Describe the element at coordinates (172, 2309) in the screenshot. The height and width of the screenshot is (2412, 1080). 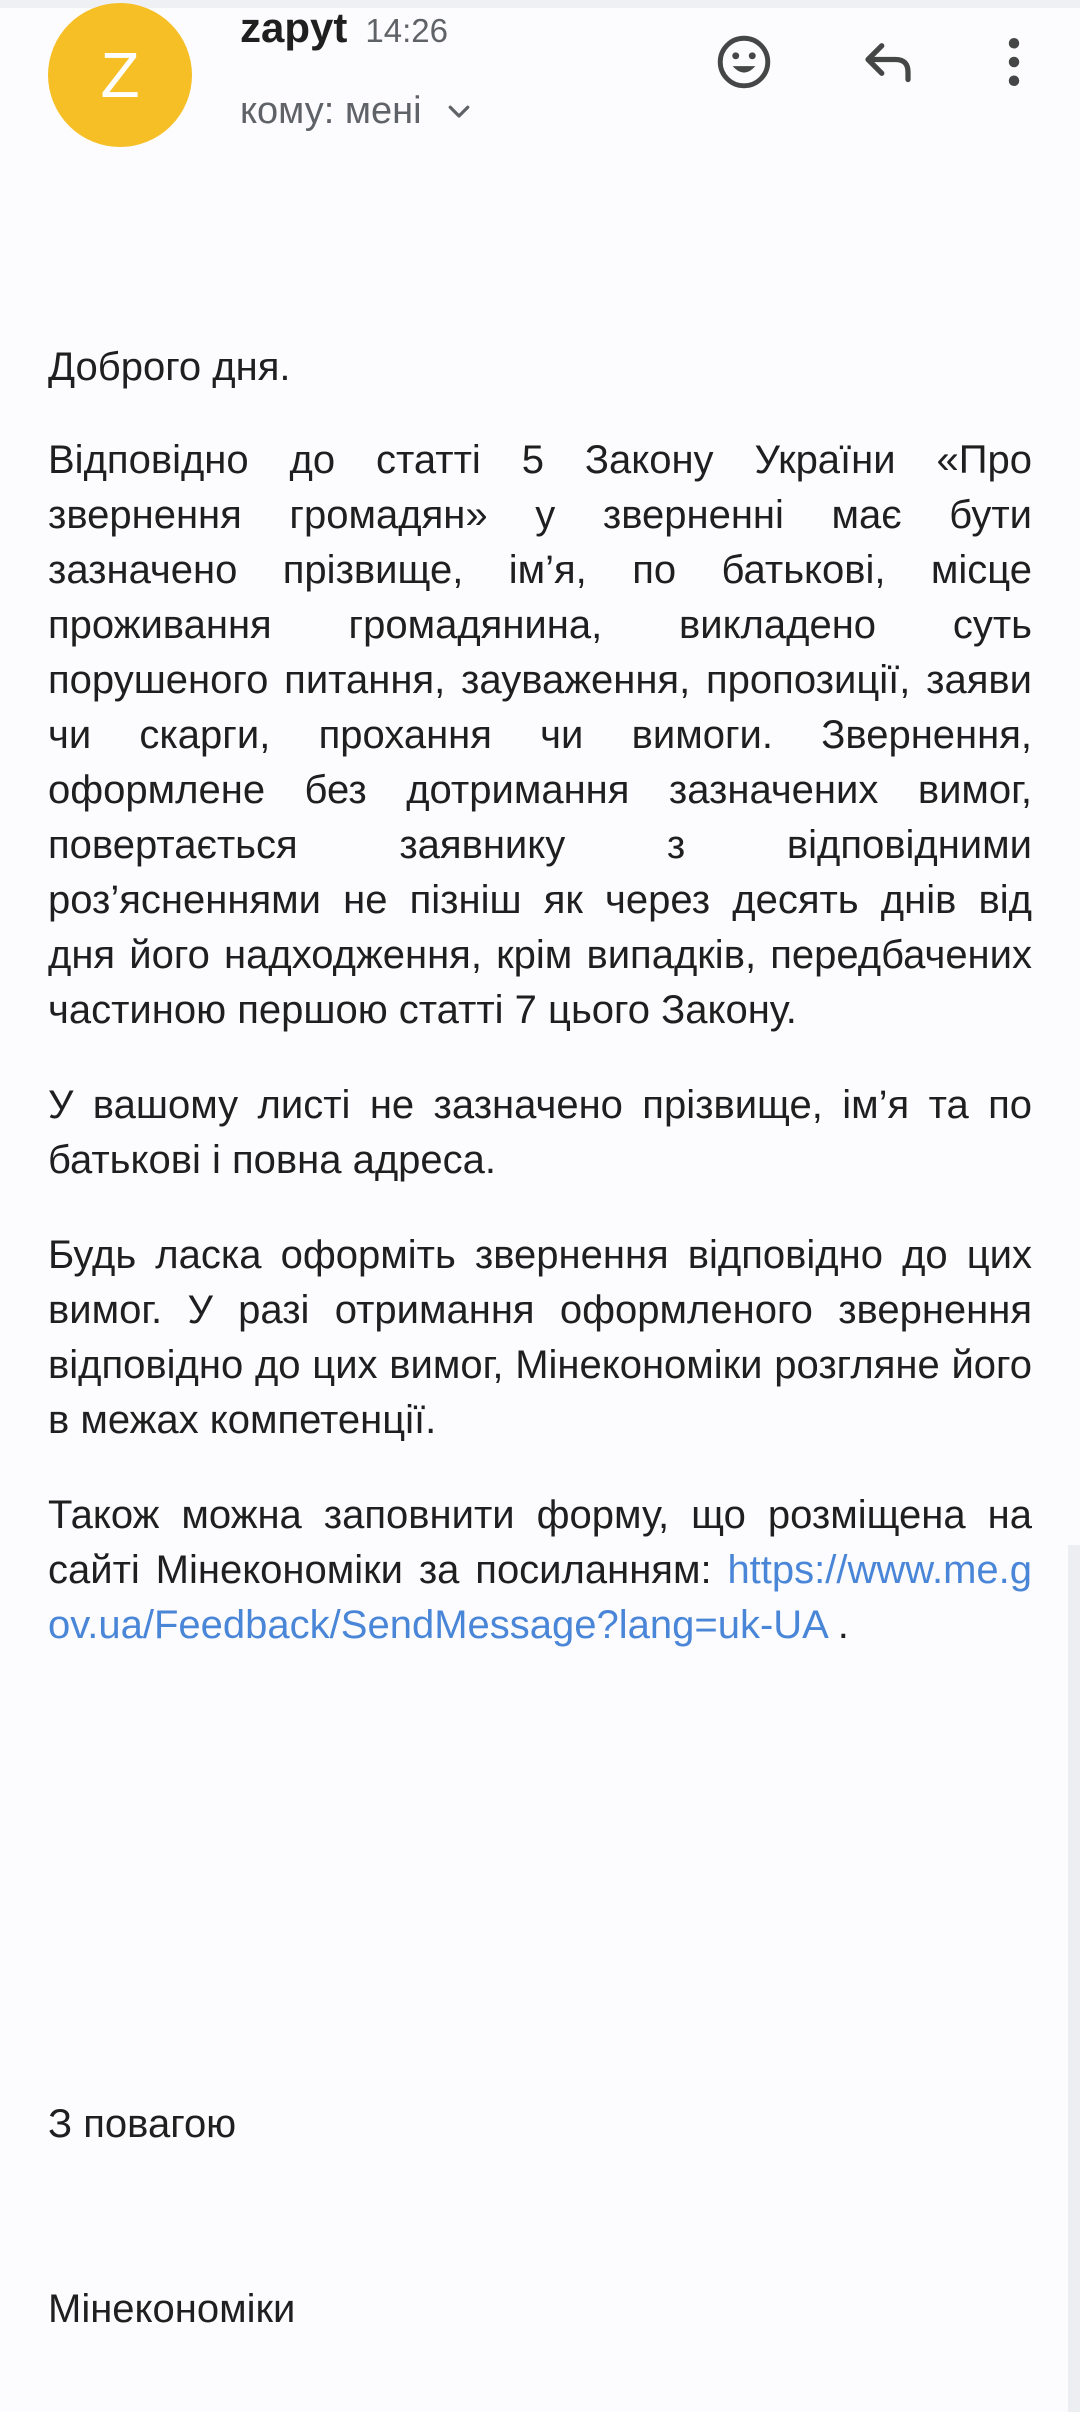
I see `signature: Мінекономіки` at that location.